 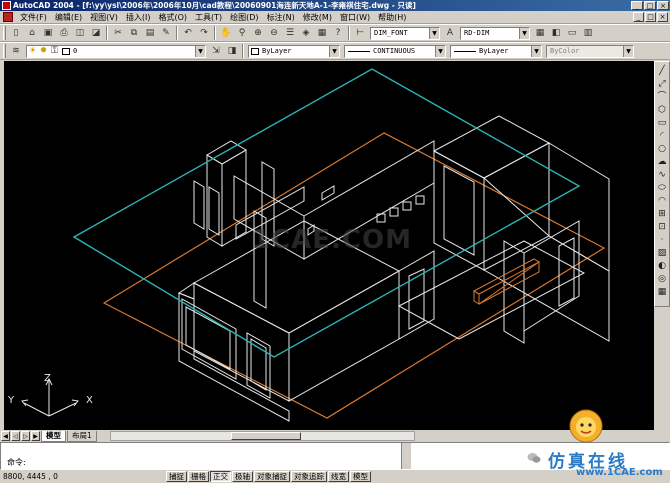 What do you see at coordinates (96, 33) in the screenshot?
I see `publish-icon: ◪` at bounding box center [96, 33].